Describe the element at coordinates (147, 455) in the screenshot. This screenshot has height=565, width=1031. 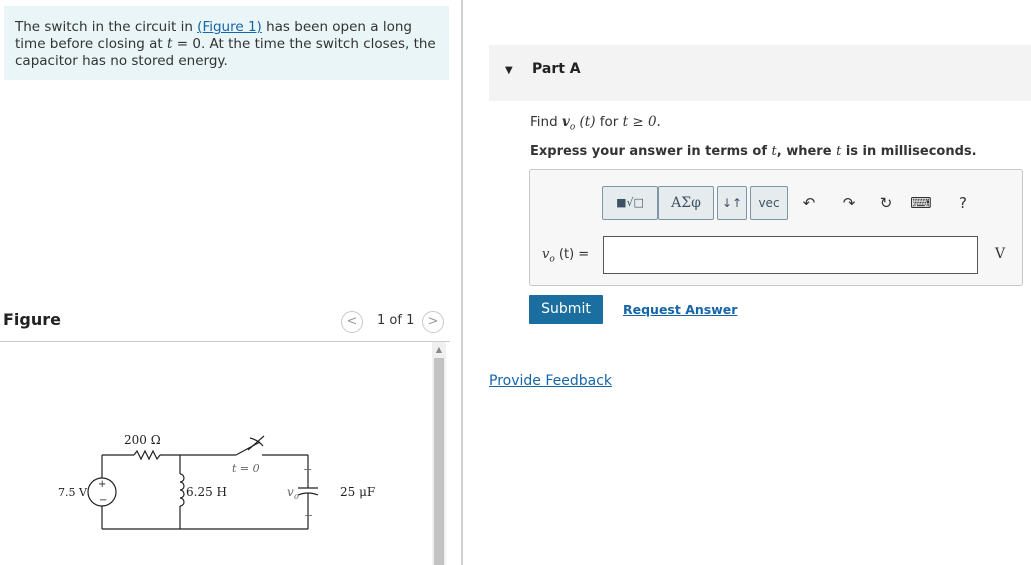
I see `resistor-200-ohm` at that location.